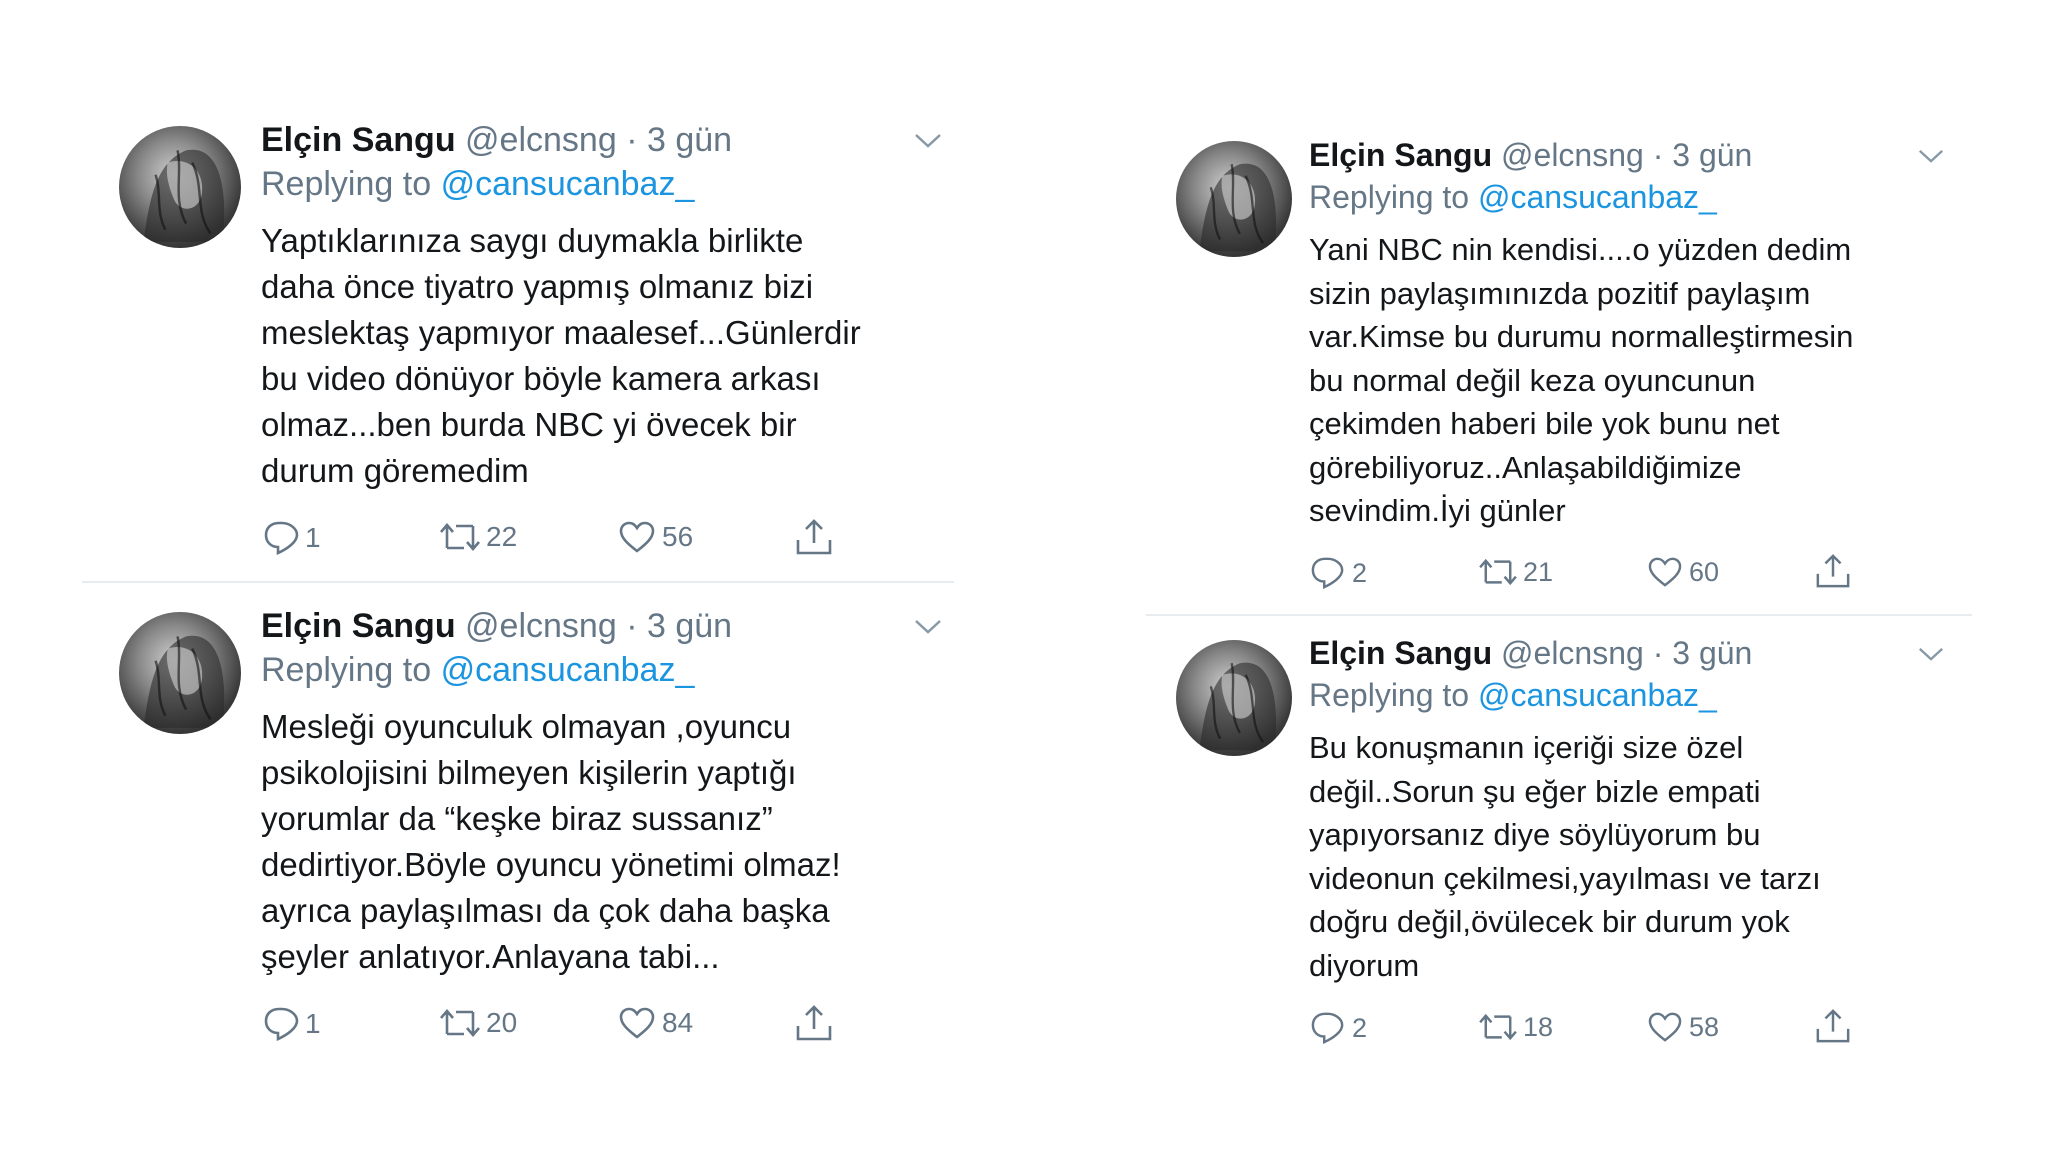 This screenshot has width=2048, height=1152. I want to click on chevron-down-icon, so click(1931, 657).